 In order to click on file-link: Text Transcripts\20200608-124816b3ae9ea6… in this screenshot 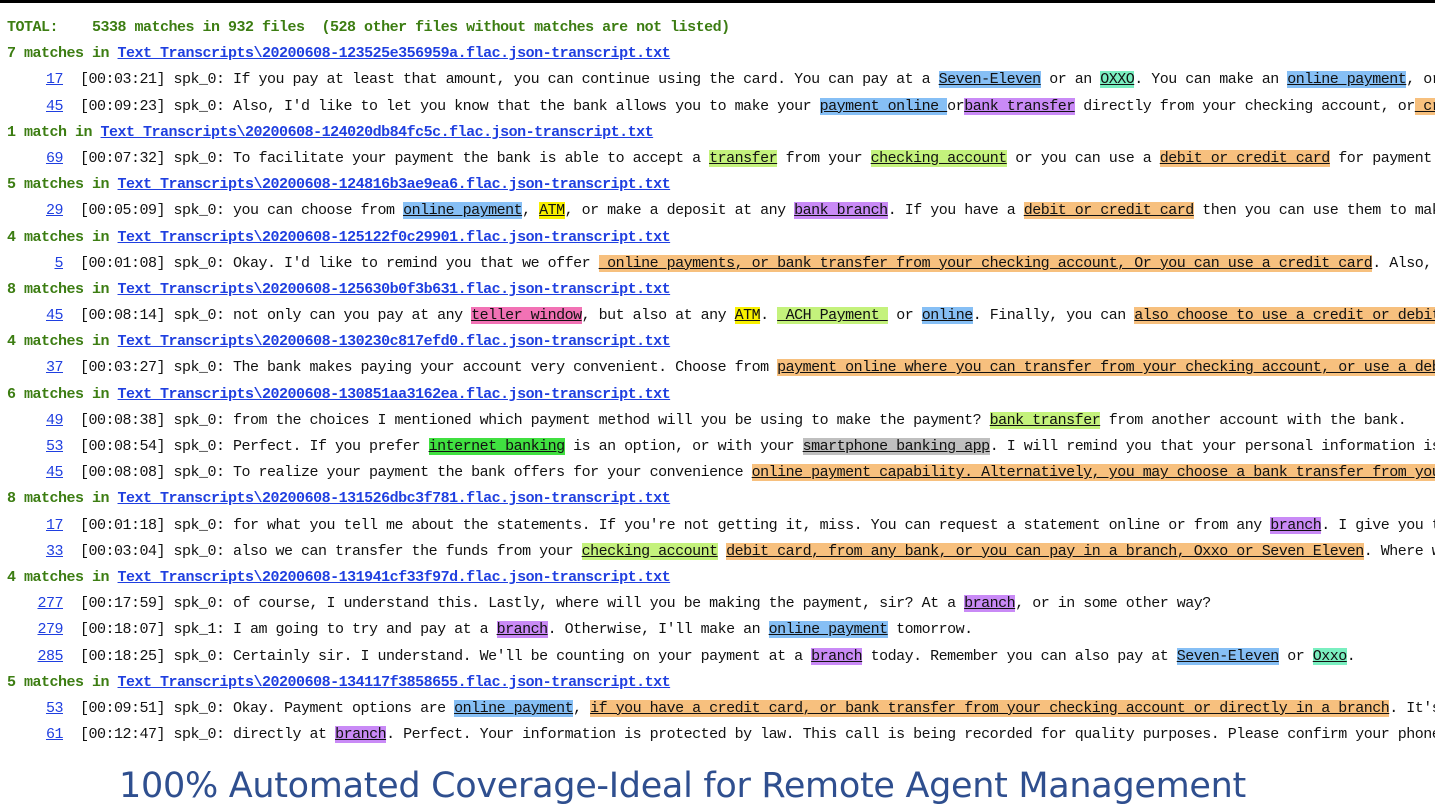, I will do `click(394, 184)`.